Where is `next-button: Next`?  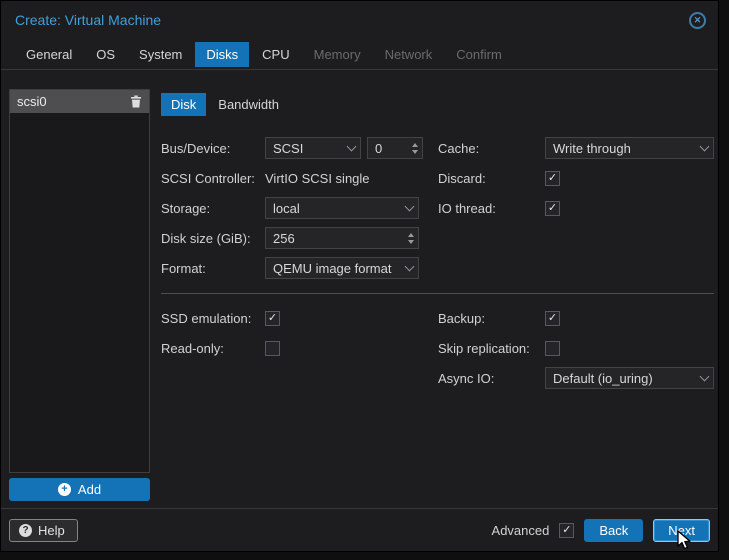 next-button: Next is located at coordinates (681, 530).